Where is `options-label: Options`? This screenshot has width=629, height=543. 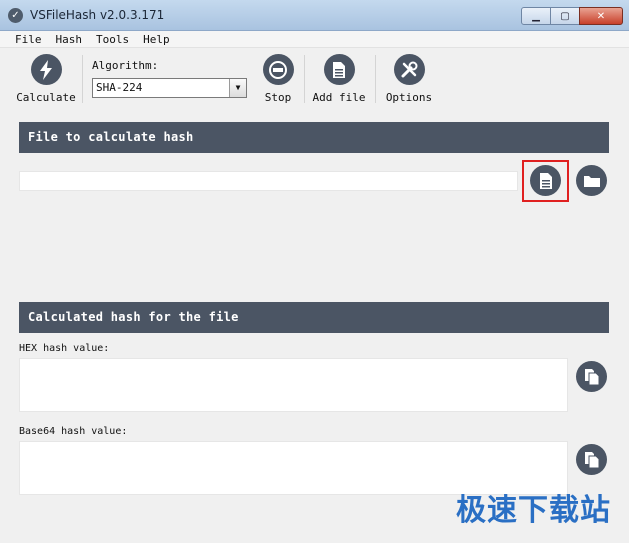
options-label: Options is located at coordinates (409, 97).